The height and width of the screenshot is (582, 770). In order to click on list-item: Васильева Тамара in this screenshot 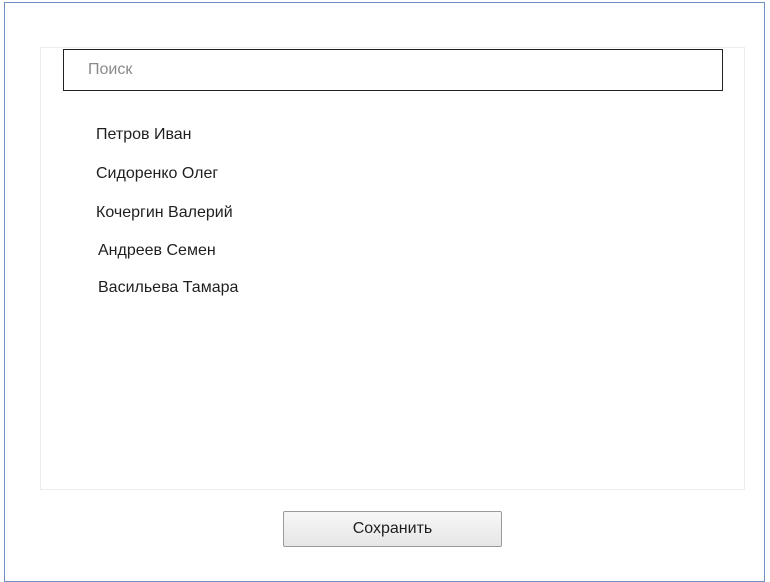, I will do `click(168, 288)`.